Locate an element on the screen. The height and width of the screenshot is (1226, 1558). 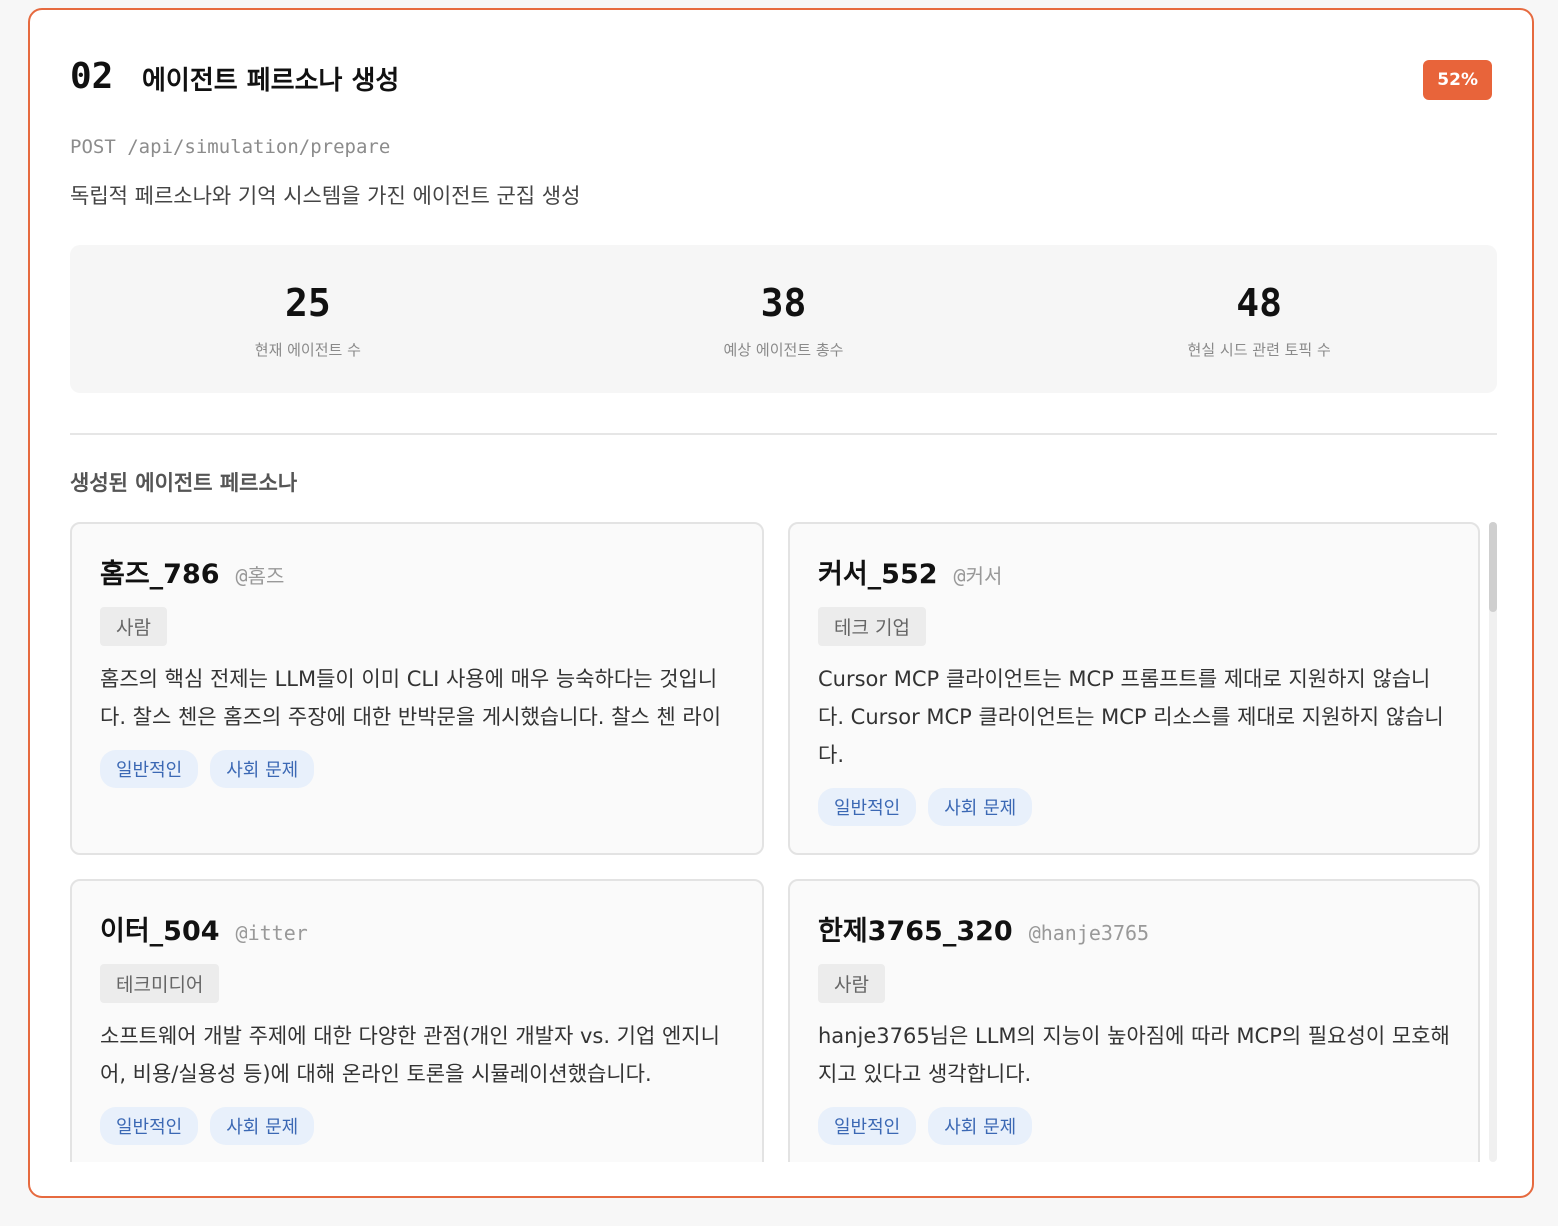
stat-value: 38 is located at coordinates (783, 303).